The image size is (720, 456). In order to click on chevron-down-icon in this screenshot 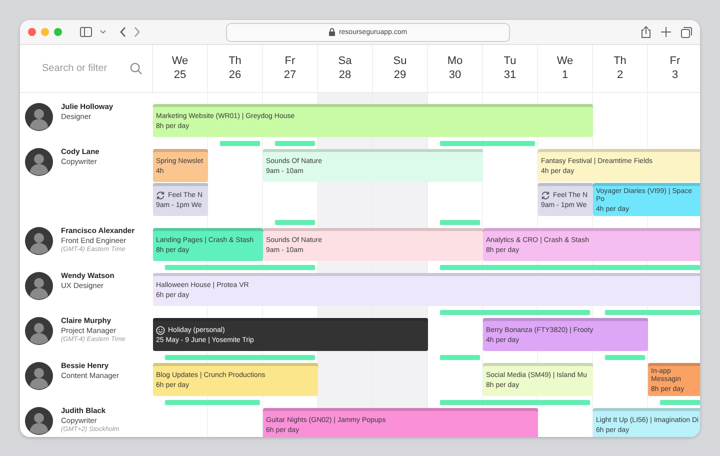, I will do `click(103, 32)`.